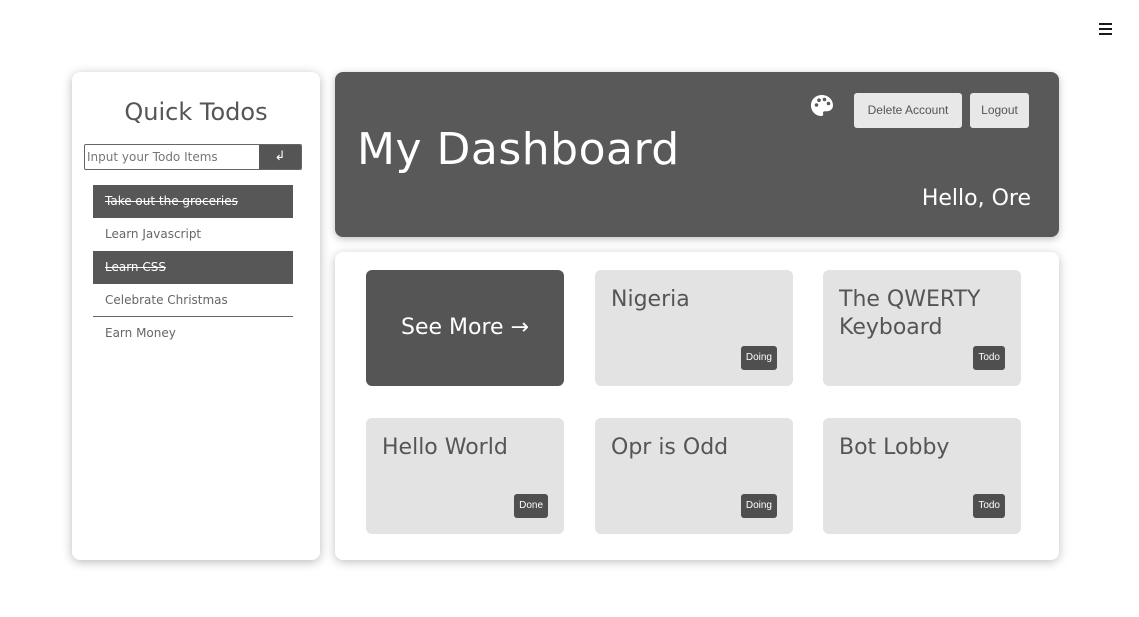  I want to click on enter-icon: ↲, so click(280, 156).